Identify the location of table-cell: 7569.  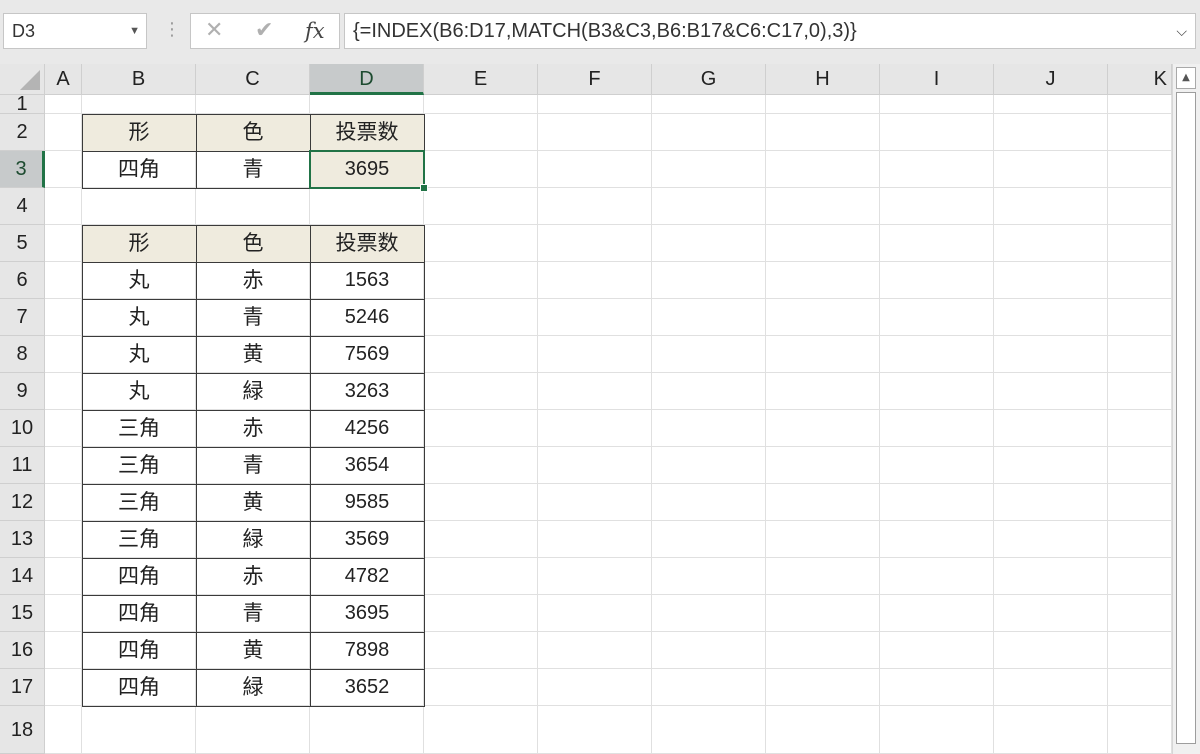
(367, 354).